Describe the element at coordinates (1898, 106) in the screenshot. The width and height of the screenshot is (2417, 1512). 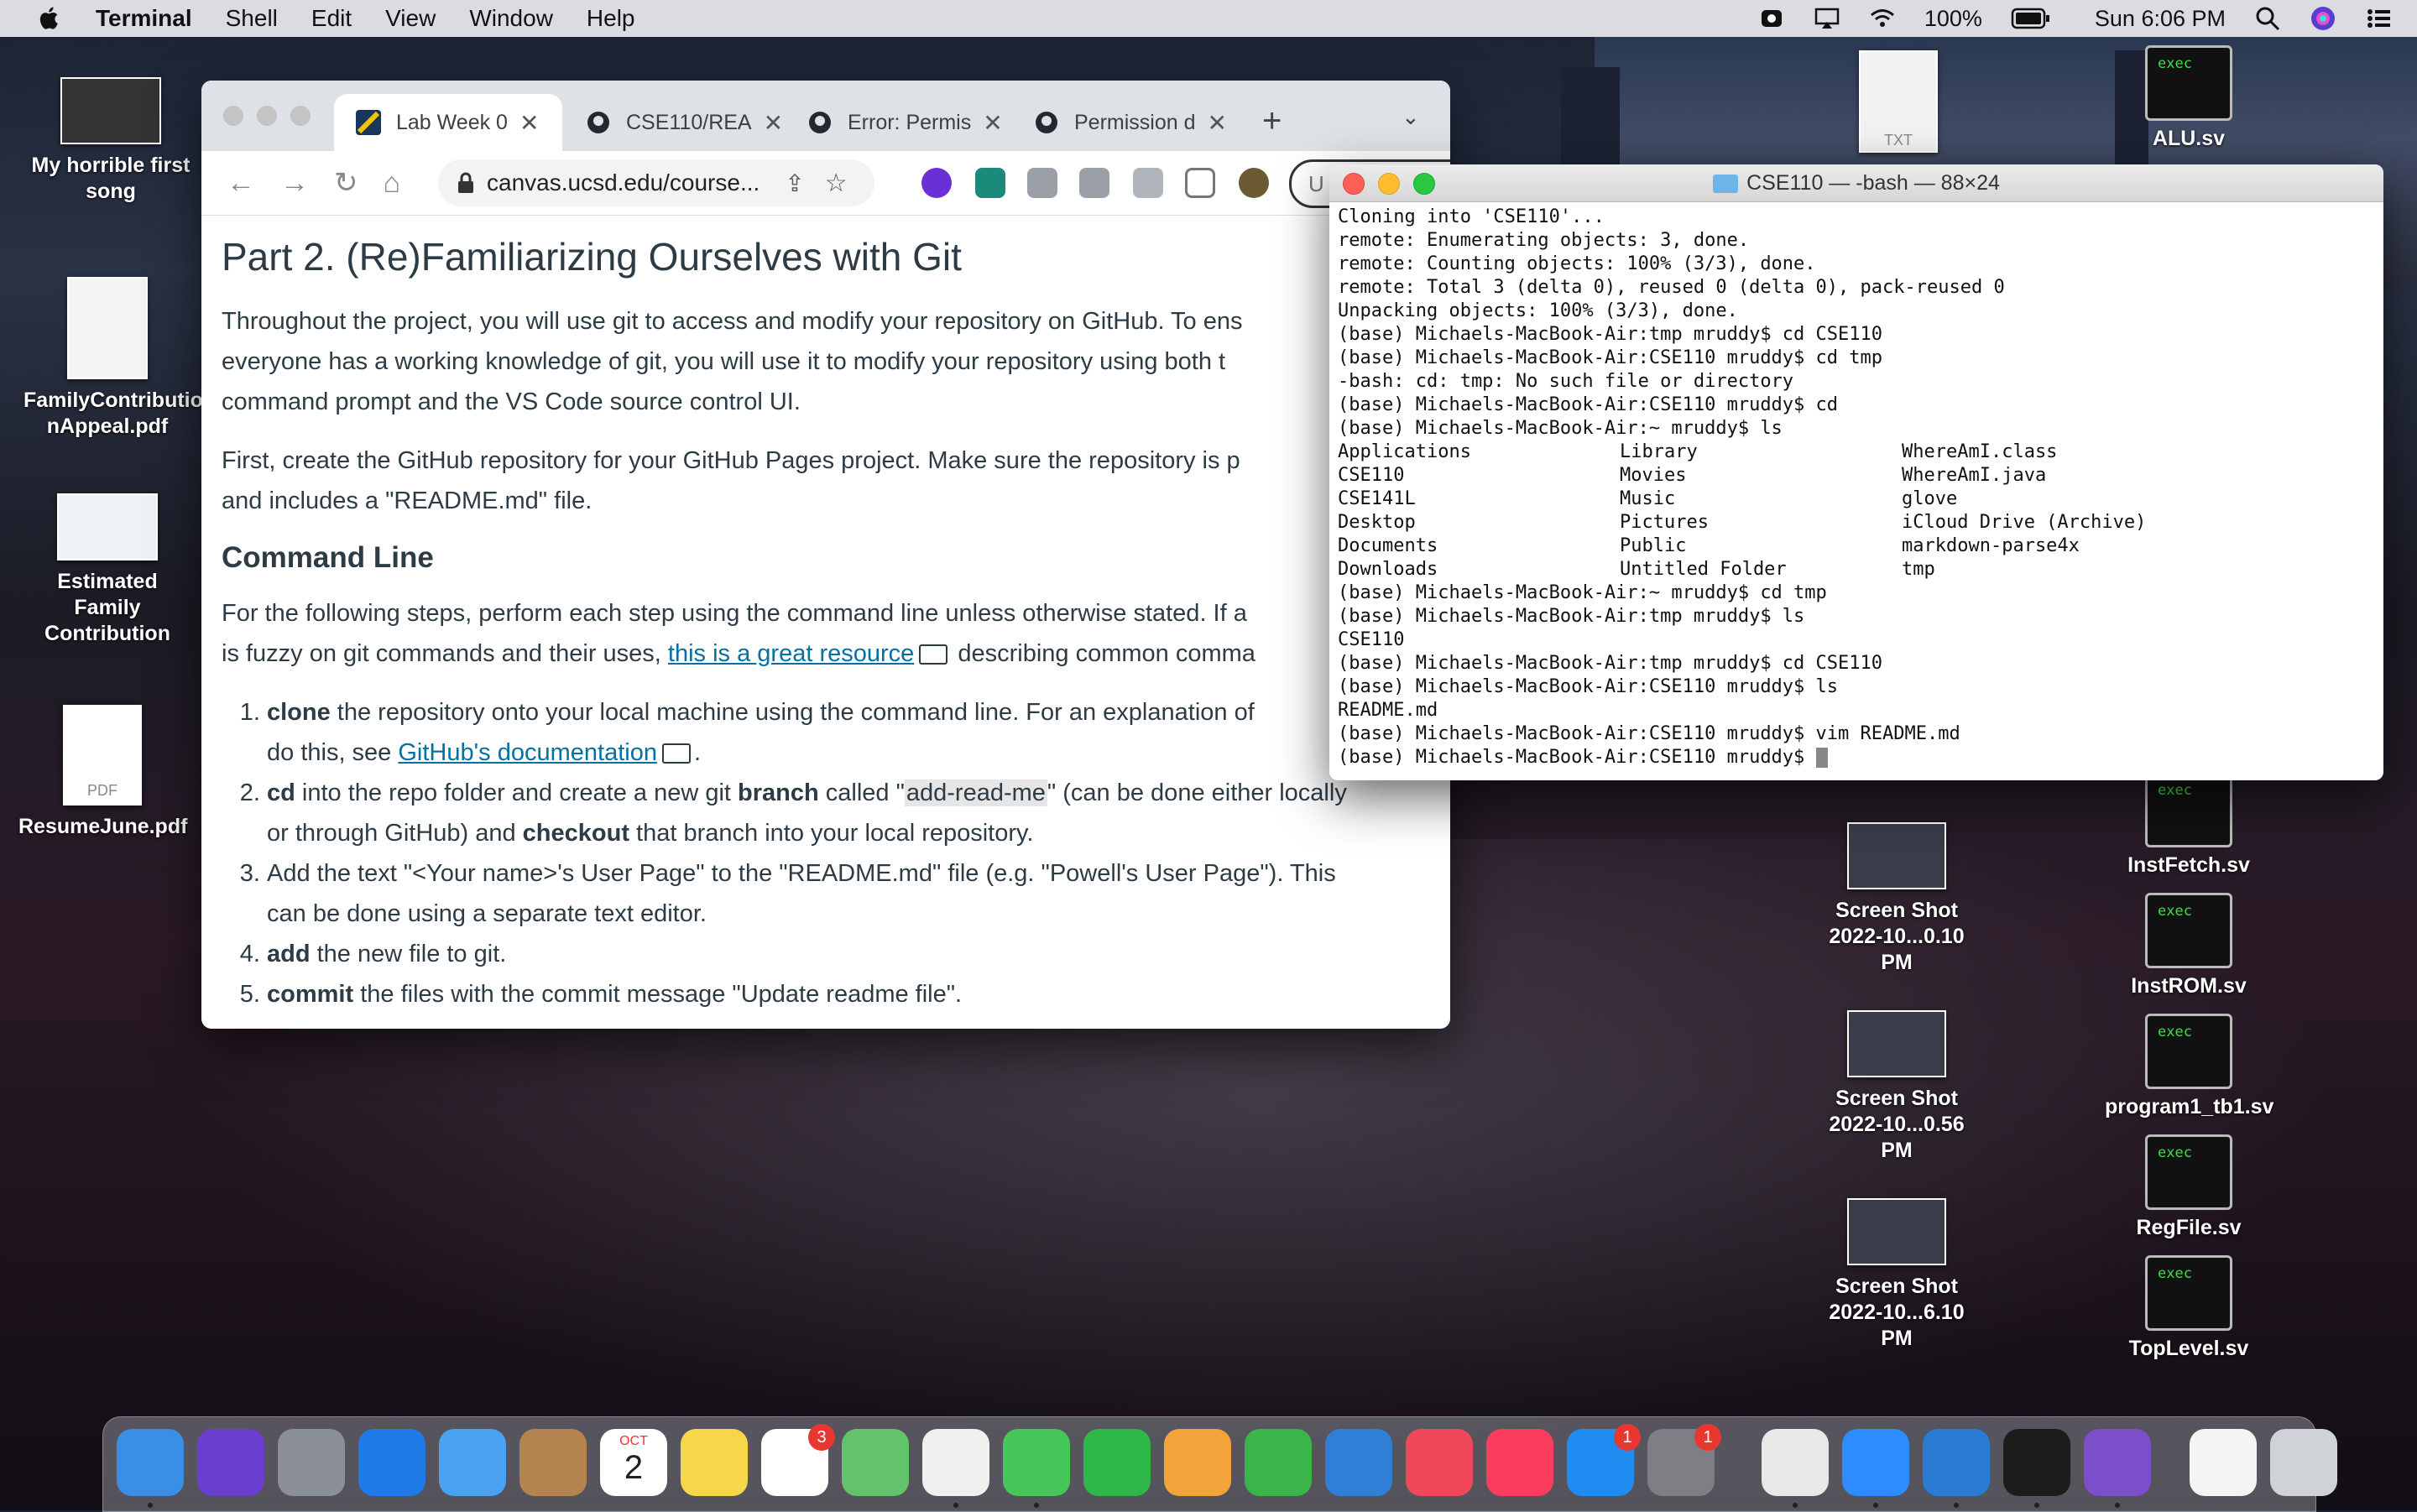
I see `desktop-item-txt-file: TXT` at that location.